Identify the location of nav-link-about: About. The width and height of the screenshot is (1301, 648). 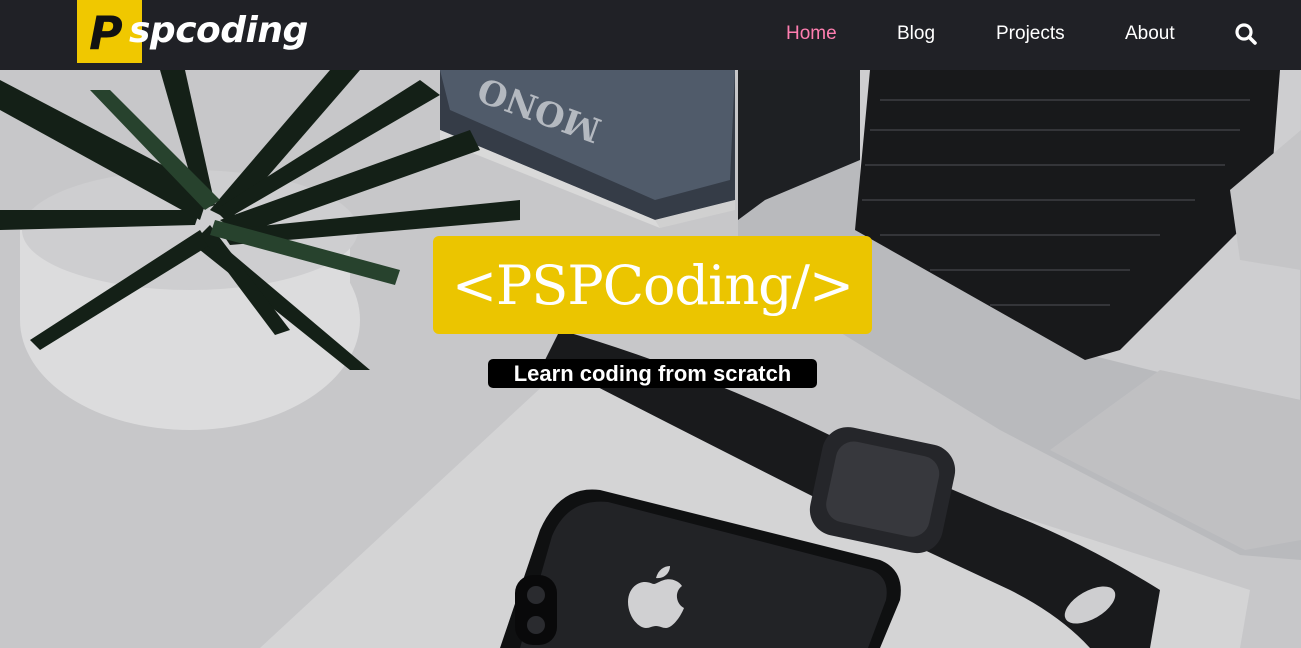
(1150, 34).